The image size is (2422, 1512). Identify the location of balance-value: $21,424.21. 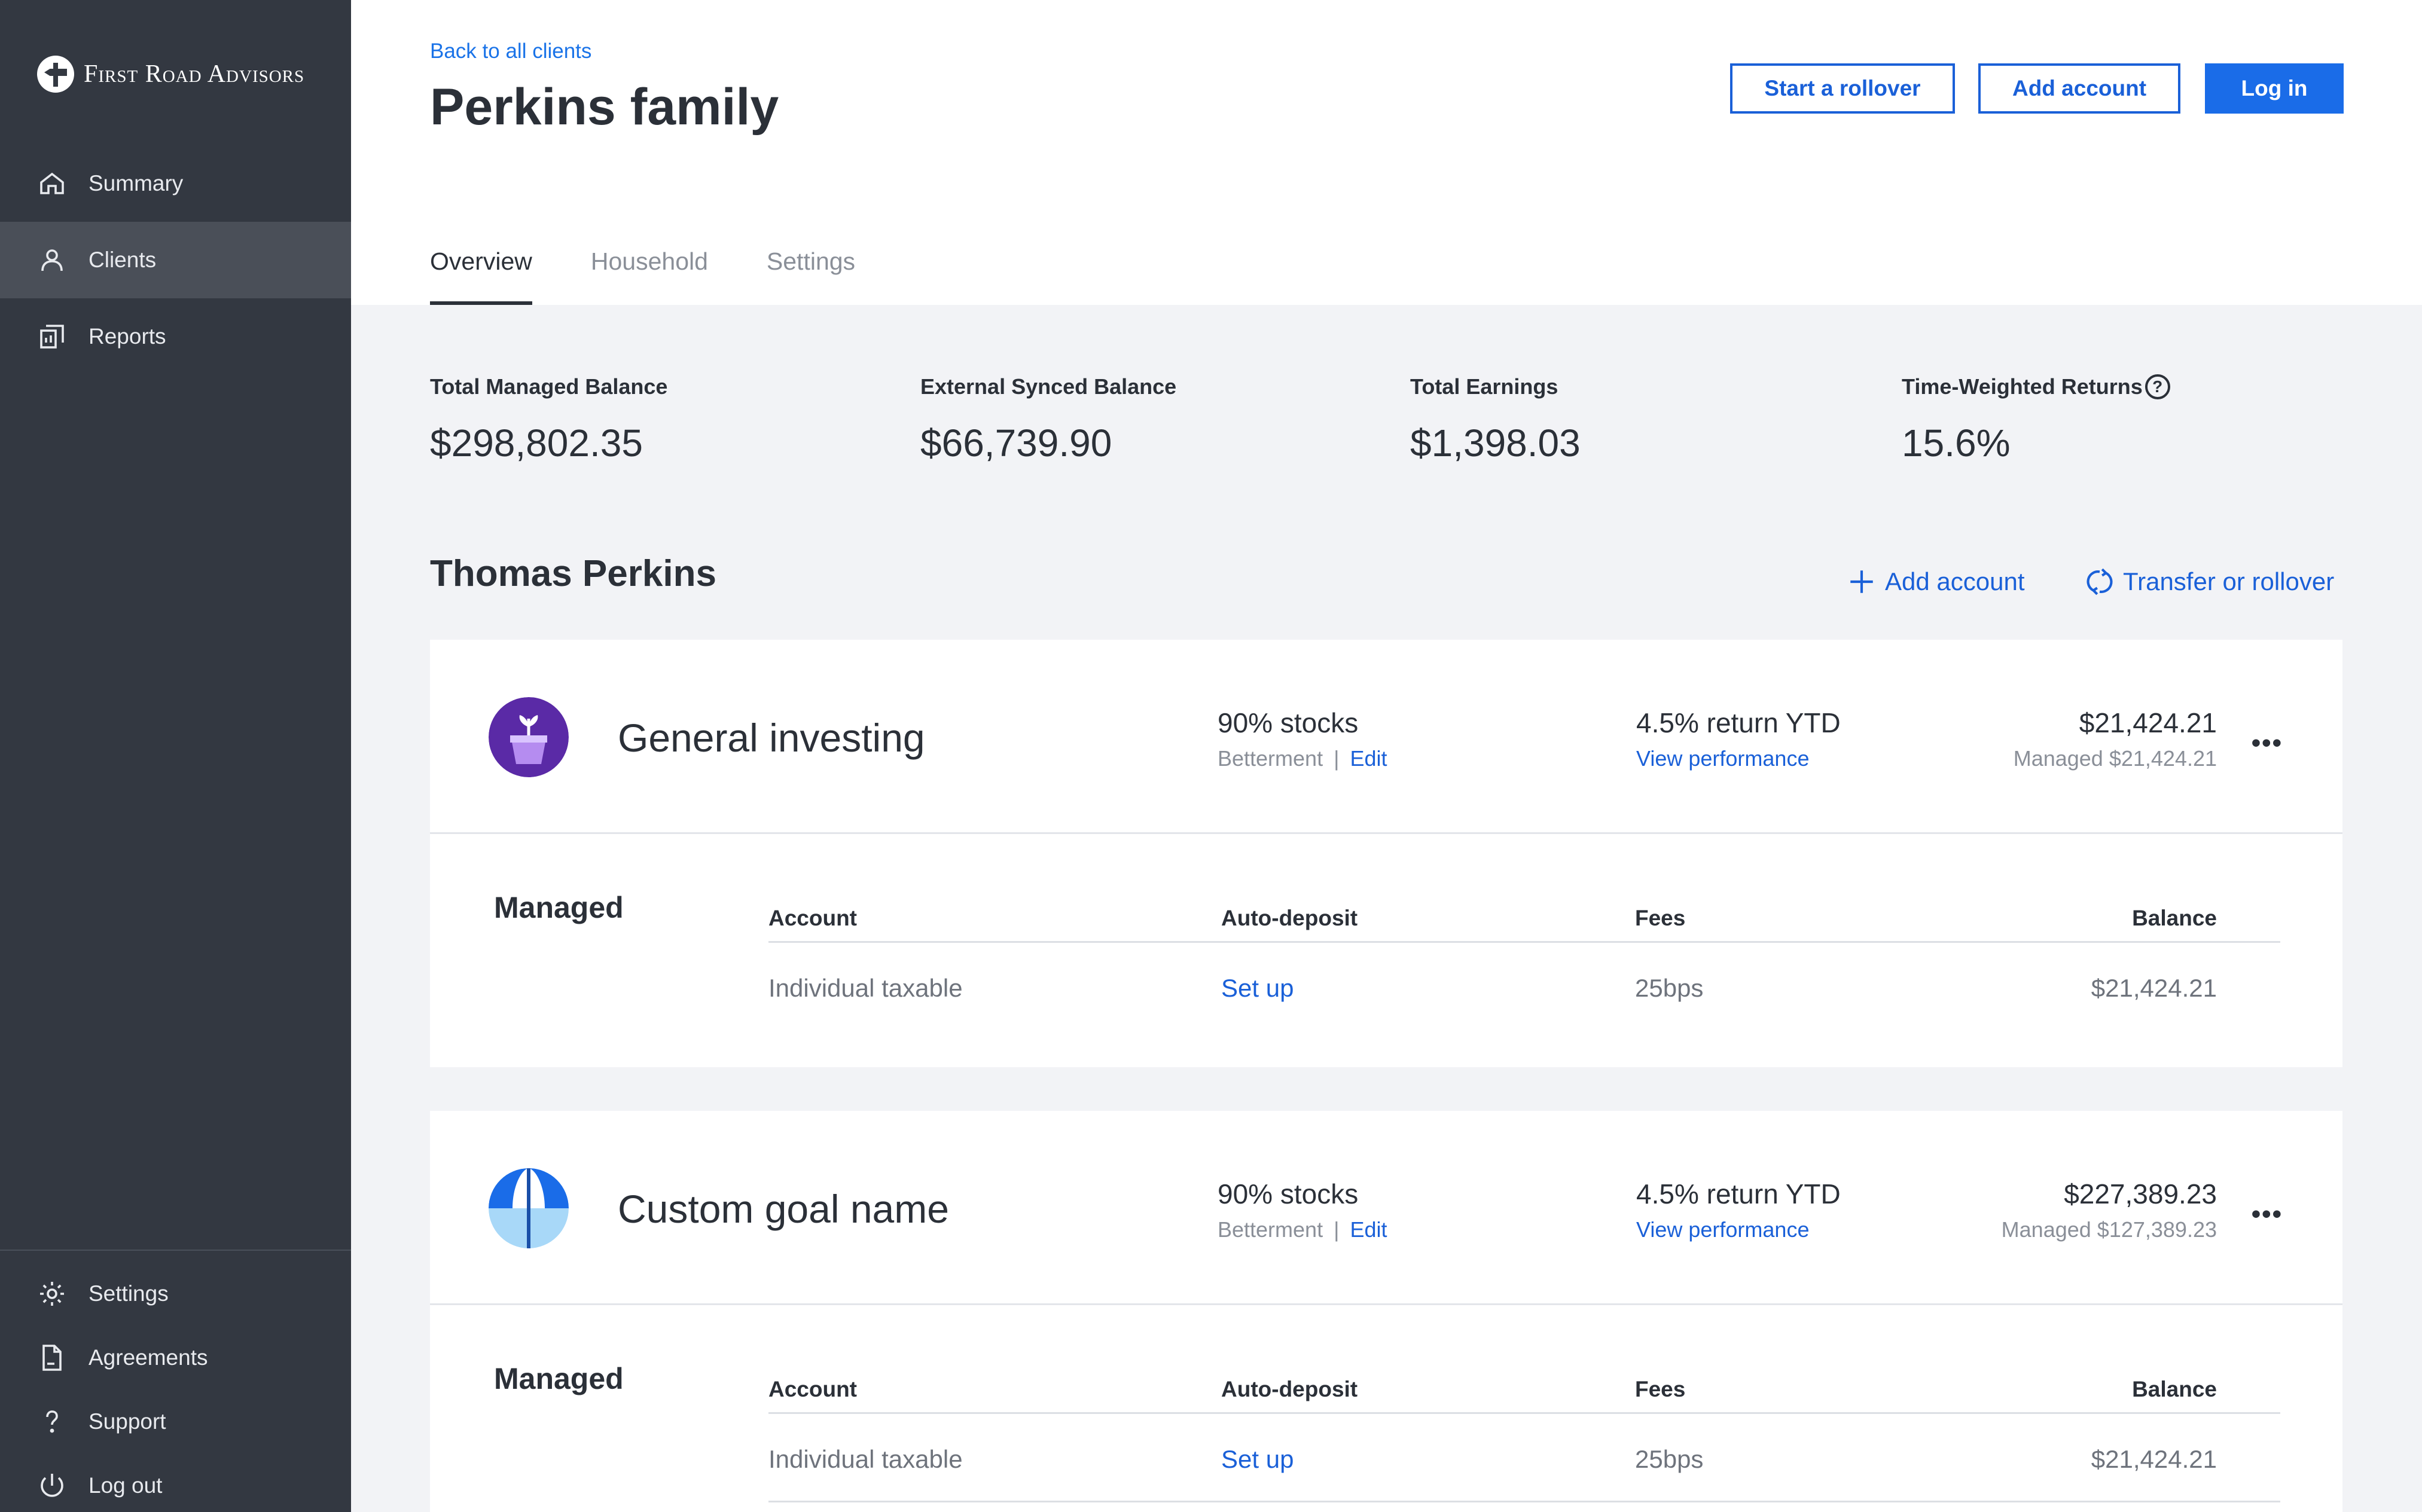
(2148, 722).